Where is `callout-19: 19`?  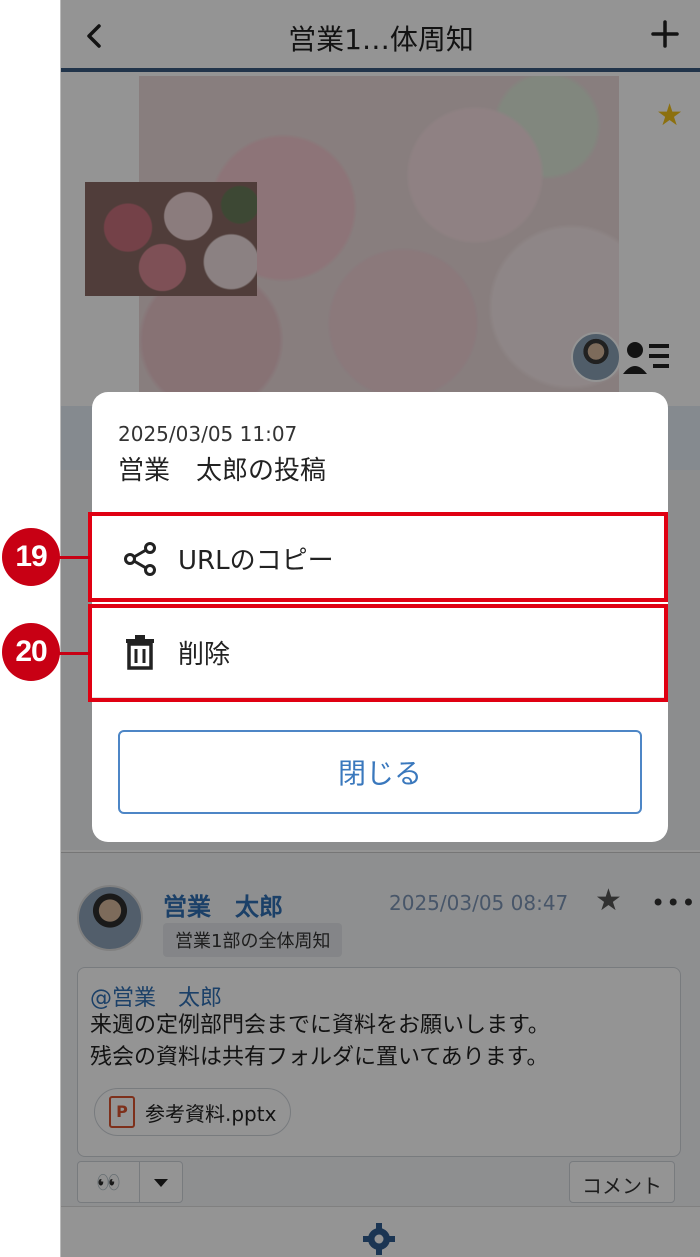
callout-19: 19 is located at coordinates (31, 557).